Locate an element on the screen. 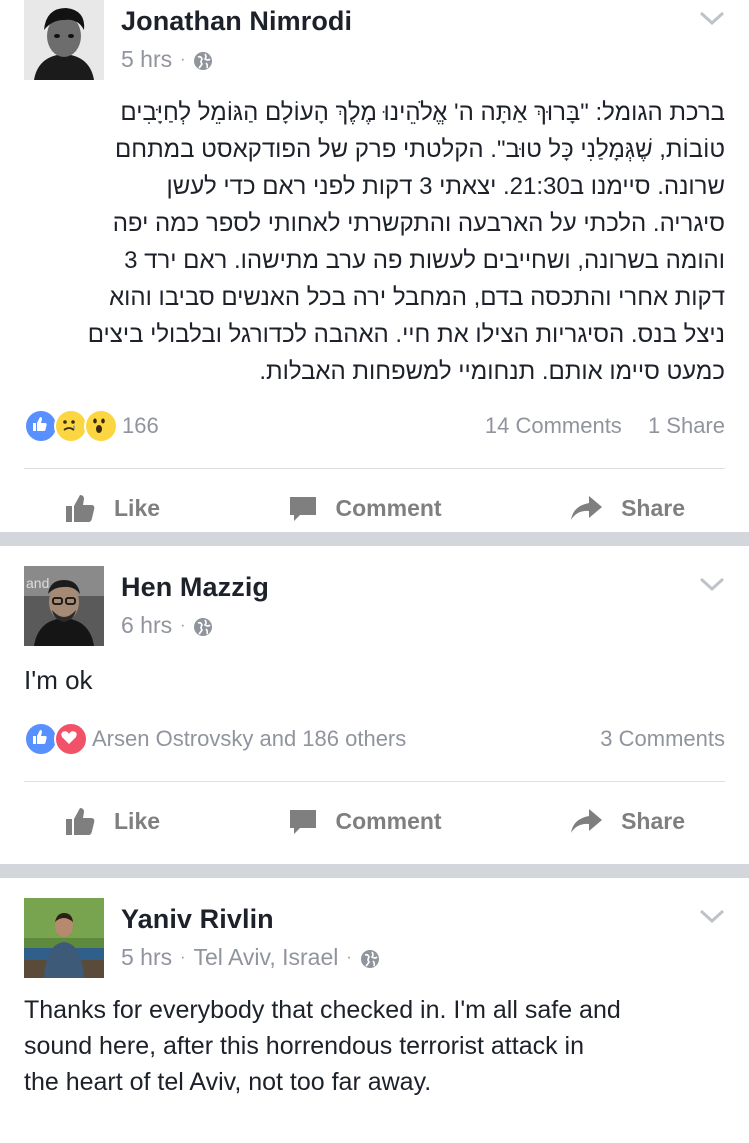 The height and width of the screenshot is (1143, 749). reaction-bar: 166 14 Comments 1 Share is located at coordinates (374, 426).